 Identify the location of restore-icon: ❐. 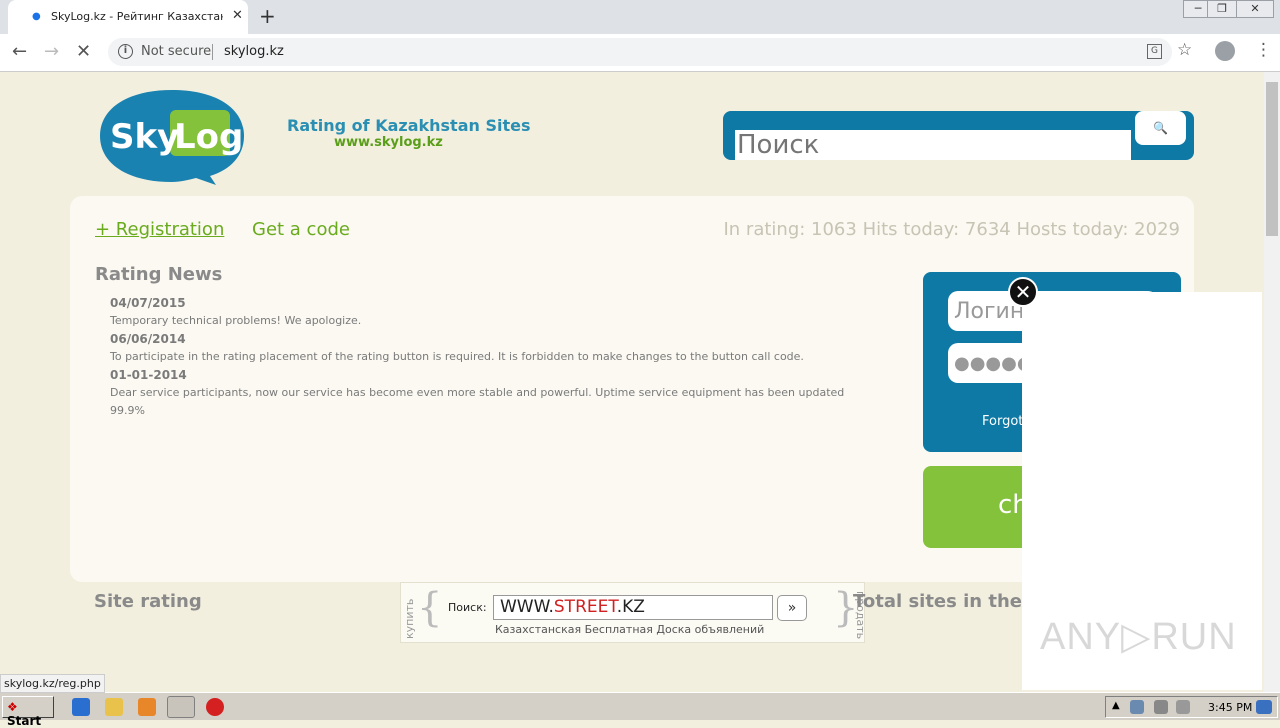
(1222, 9).